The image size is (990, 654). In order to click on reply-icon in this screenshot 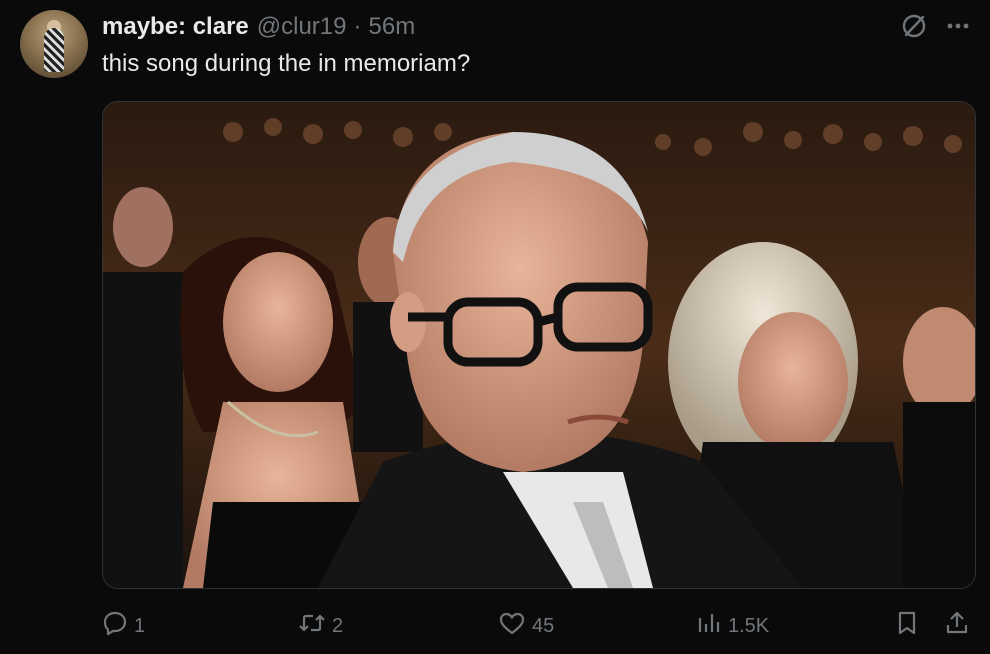, I will do `click(115, 626)`.